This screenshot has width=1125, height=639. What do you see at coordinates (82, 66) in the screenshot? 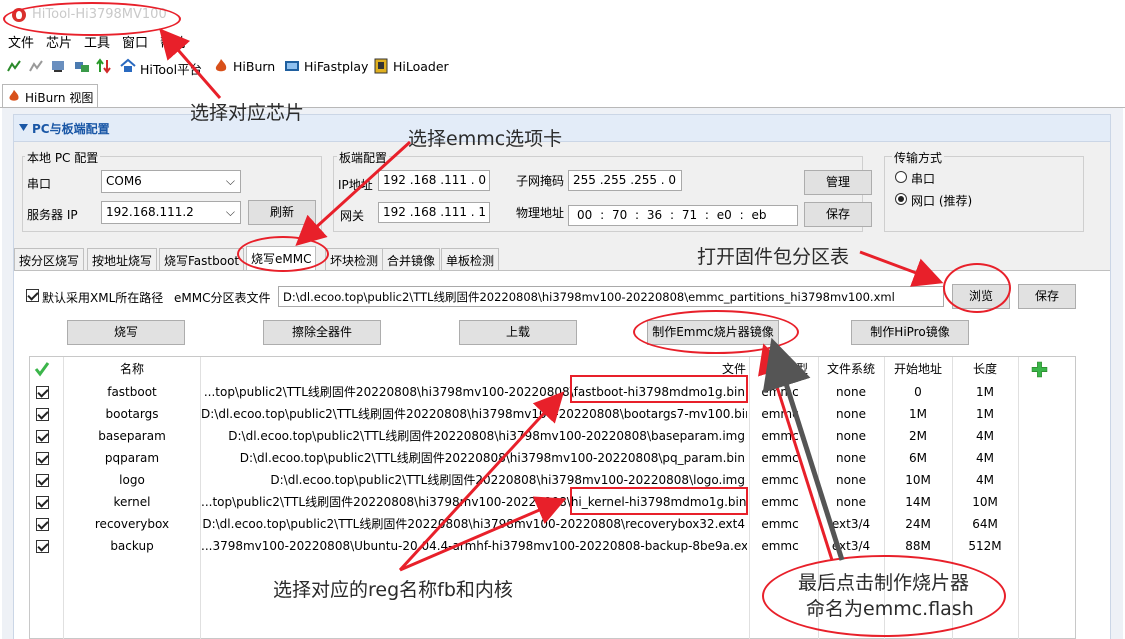
I see `network-config-icon` at bounding box center [82, 66].